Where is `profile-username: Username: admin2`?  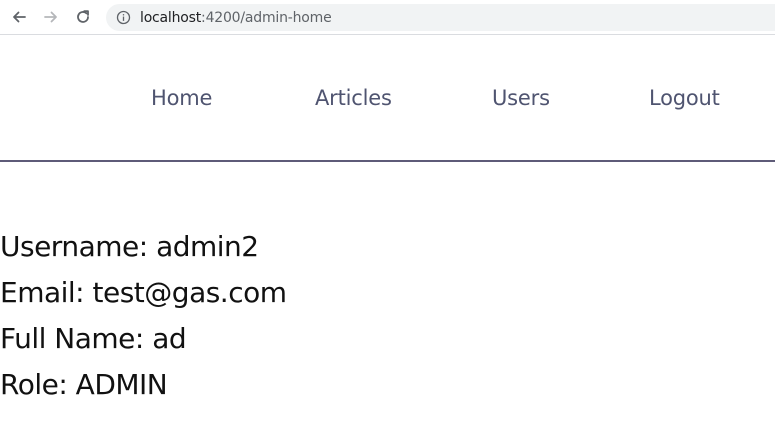
profile-username: Username: admin2 is located at coordinates (129, 246).